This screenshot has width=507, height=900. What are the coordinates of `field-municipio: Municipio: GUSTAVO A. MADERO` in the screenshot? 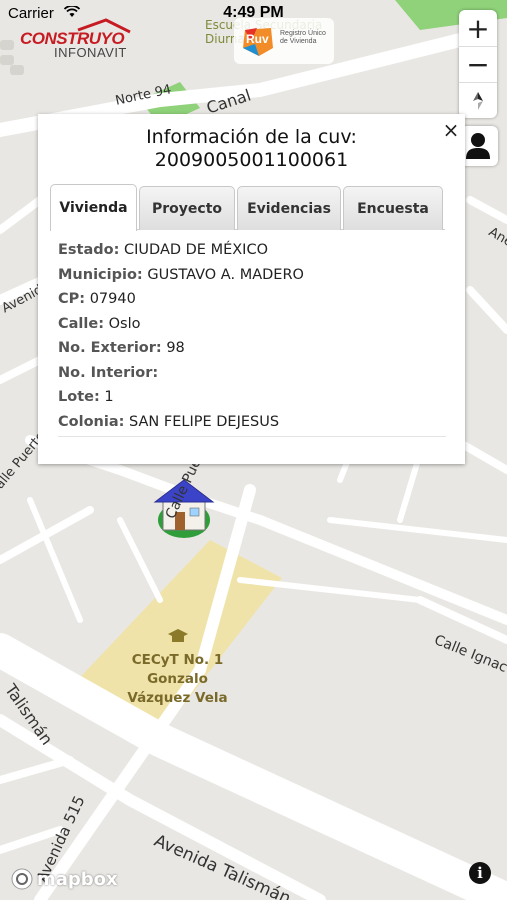 It's located at (252, 279).